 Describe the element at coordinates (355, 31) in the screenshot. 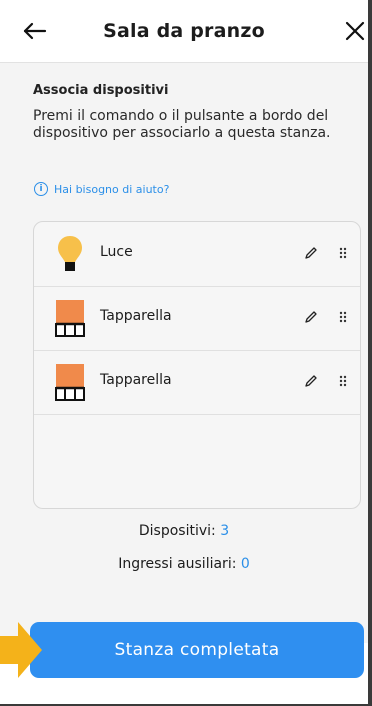

I see `close-icon` at that location.